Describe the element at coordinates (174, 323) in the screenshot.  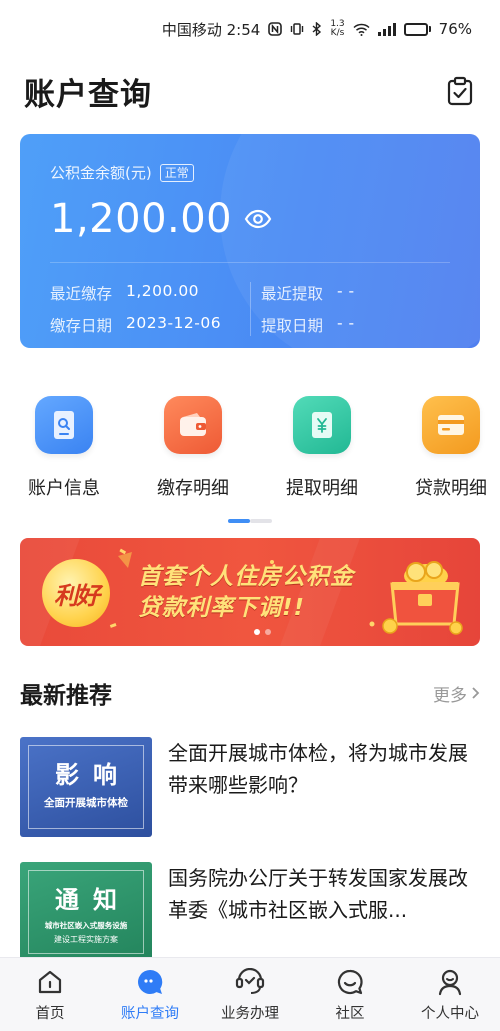
I see `deposit-date-value: 2023-12-06` at that location.